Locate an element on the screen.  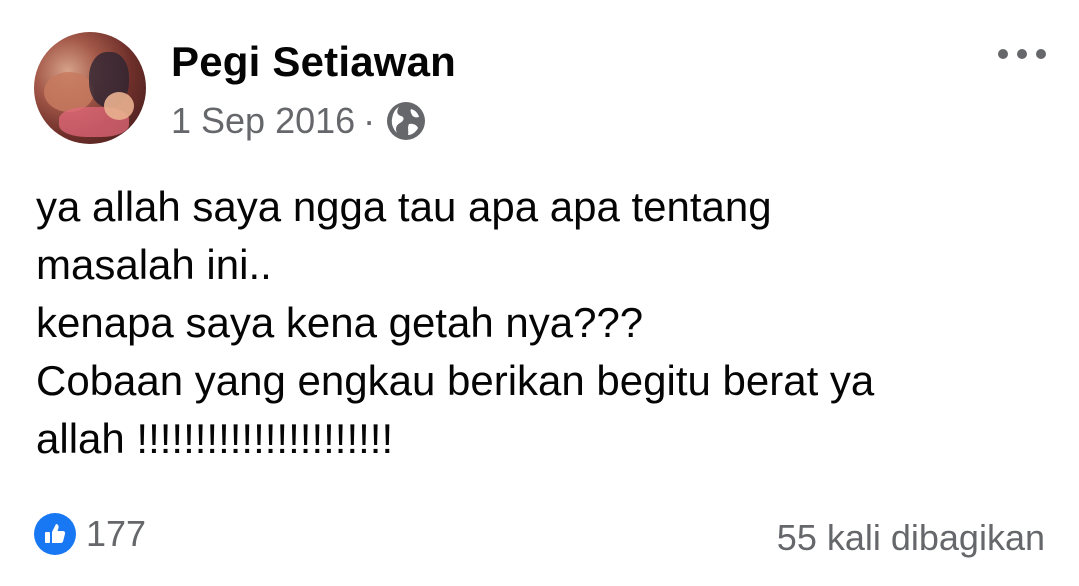
share-count: 55 kali dibagikan is located at coordinates (911, 538).